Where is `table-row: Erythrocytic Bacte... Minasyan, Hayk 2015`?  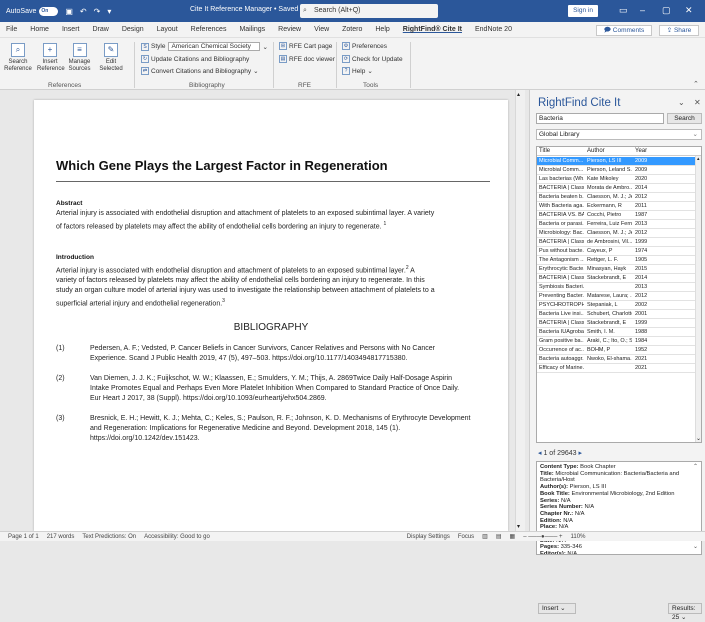
table-row: Erythrocytic Bacte... Minasyan, Hayk 2015 is located at coordinates (616, 269).